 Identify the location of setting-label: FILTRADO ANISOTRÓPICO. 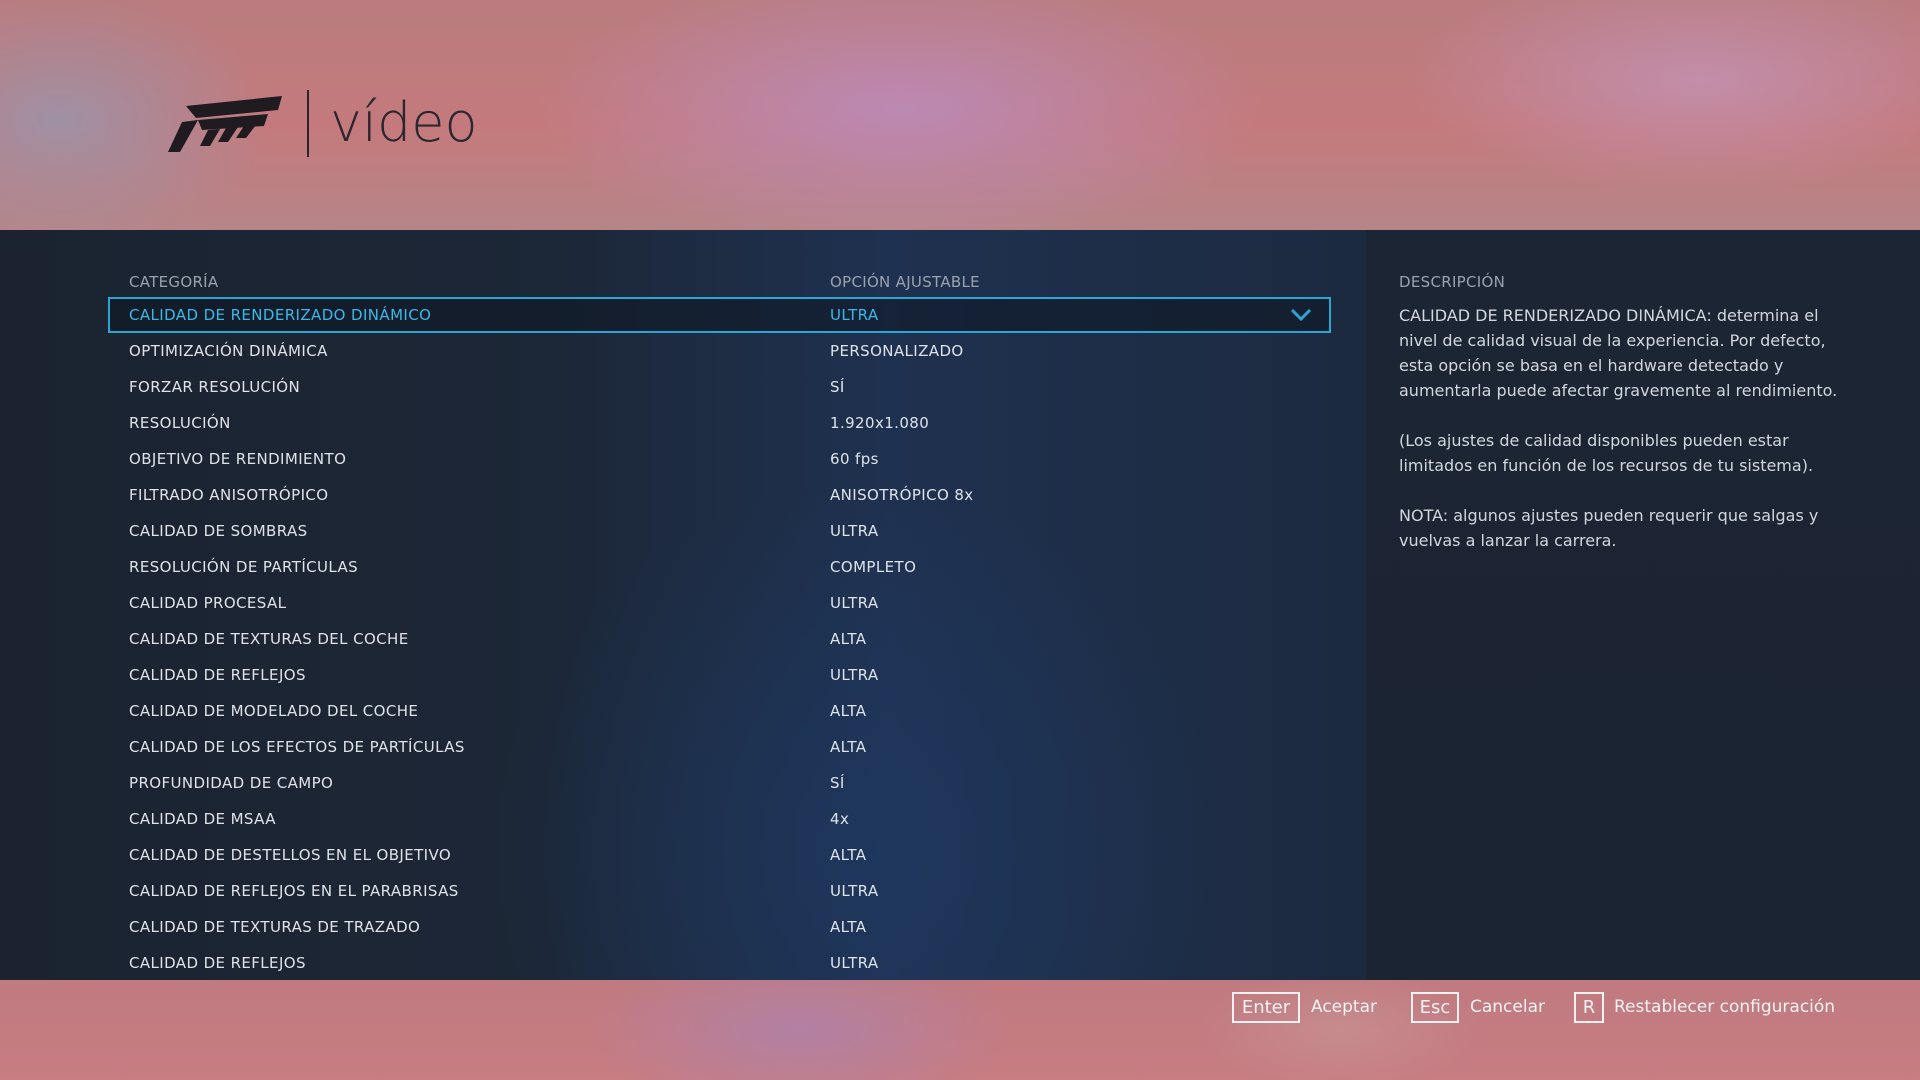
(229, 495).